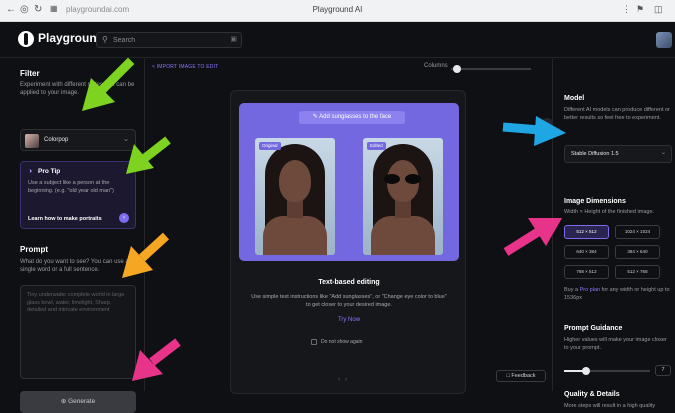 This screenshot has width=675, height=413. Describe the element at coordinates (82, 401) in the screenshot. I see `generate-label: Generate` at that location.